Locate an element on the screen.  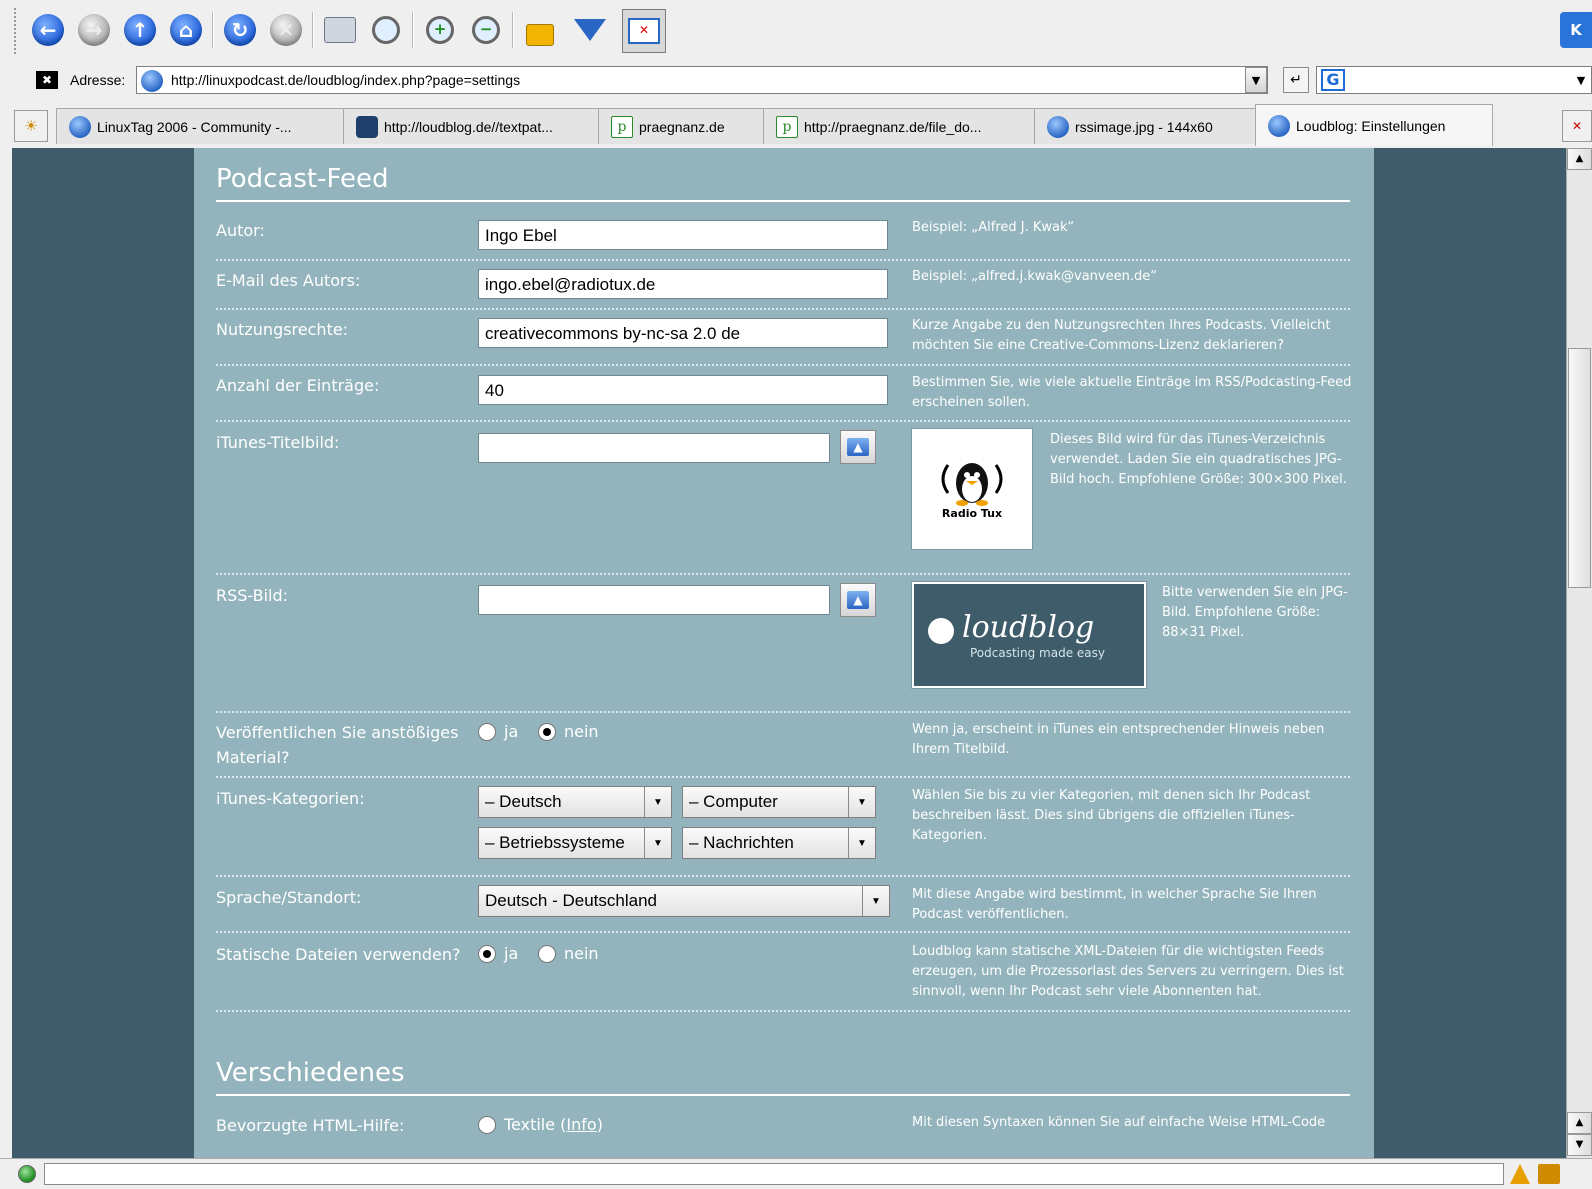
search-engine-dropdown: ▼ is located at coordinates (1581, 80).